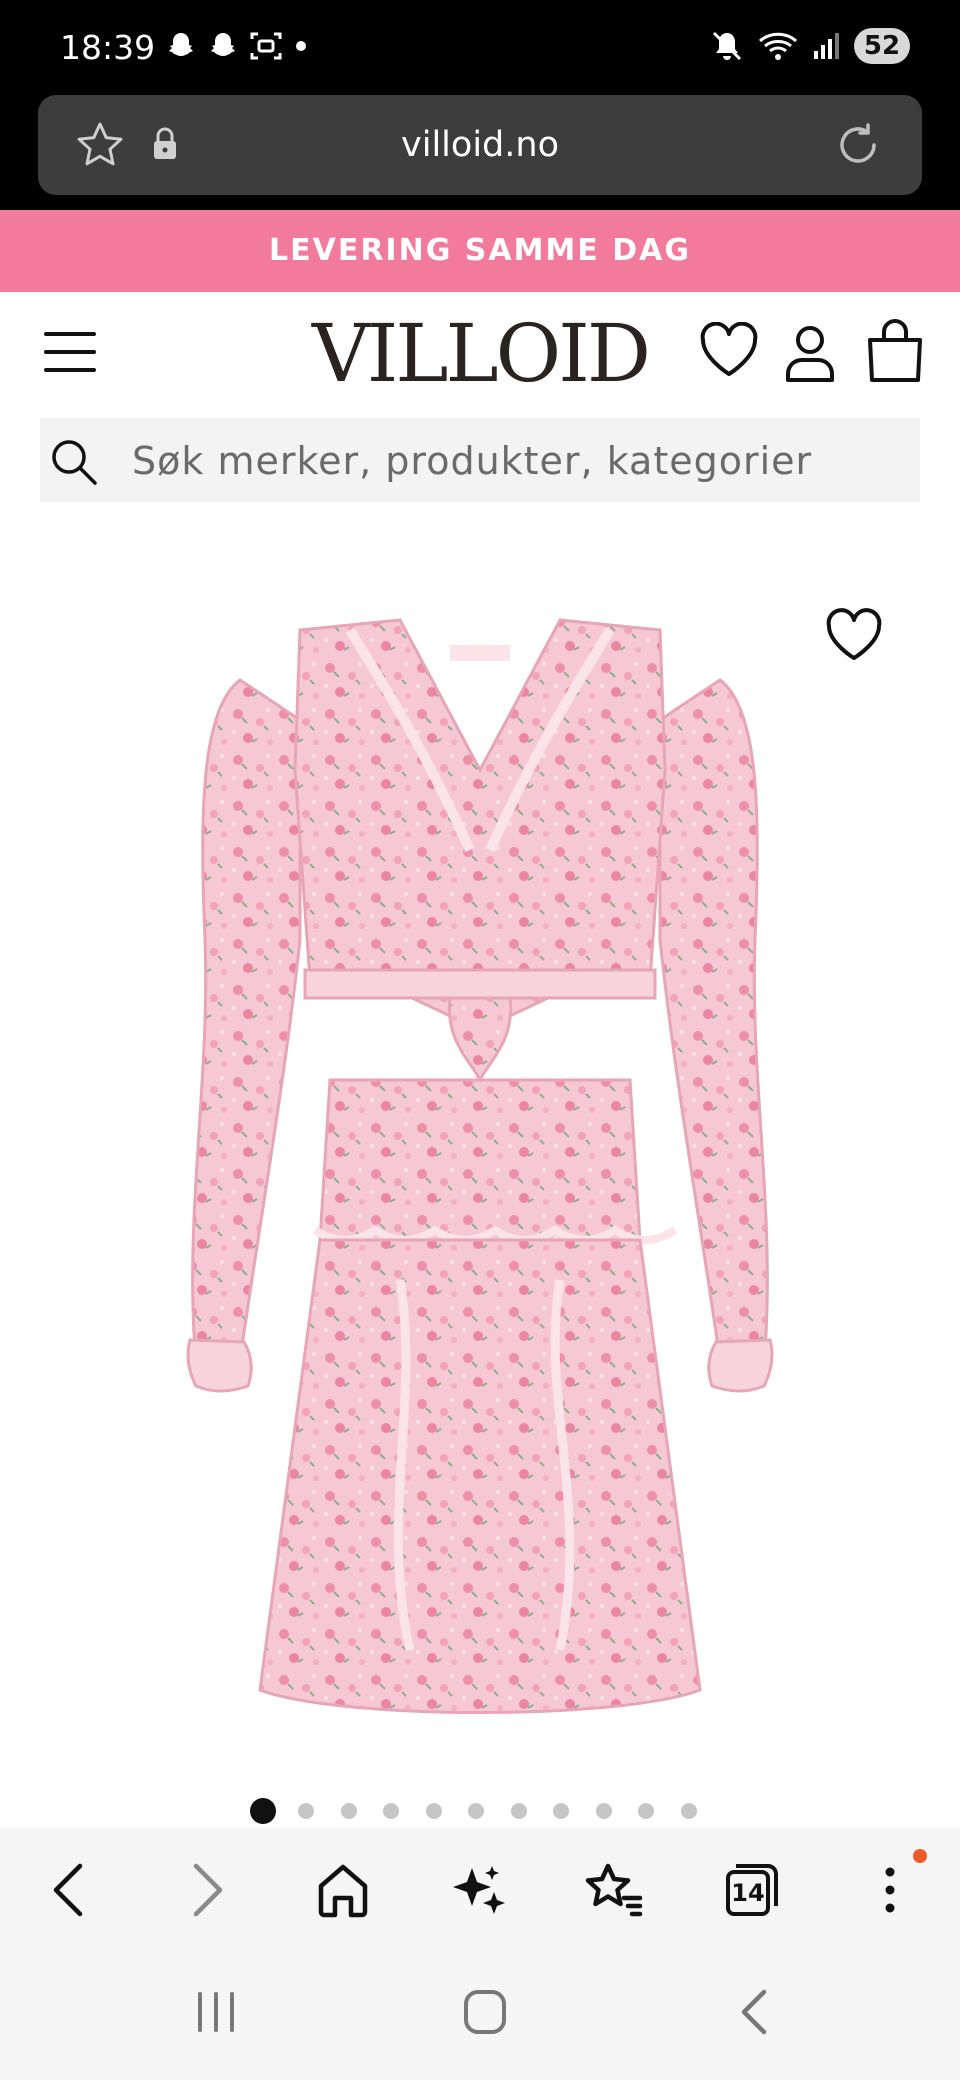  I want to click on mute-icon, so click(727, 46).